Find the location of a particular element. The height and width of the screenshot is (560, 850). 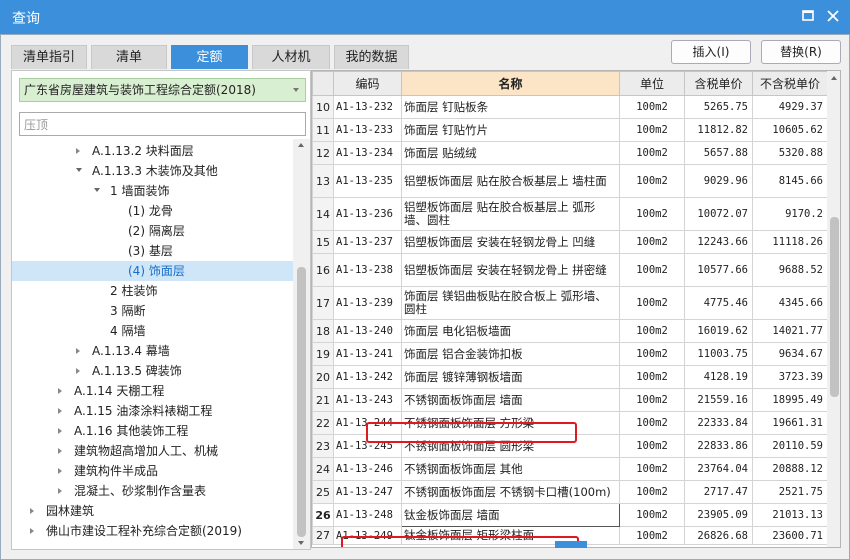

maximize-icon is located at coordinates (808, 16).